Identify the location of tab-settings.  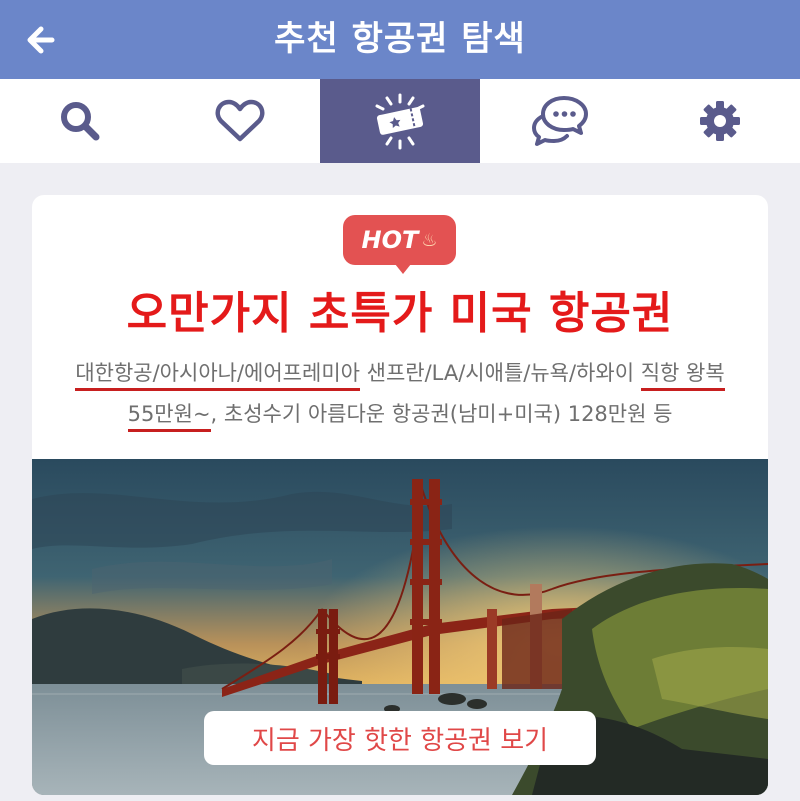
(720, 121).